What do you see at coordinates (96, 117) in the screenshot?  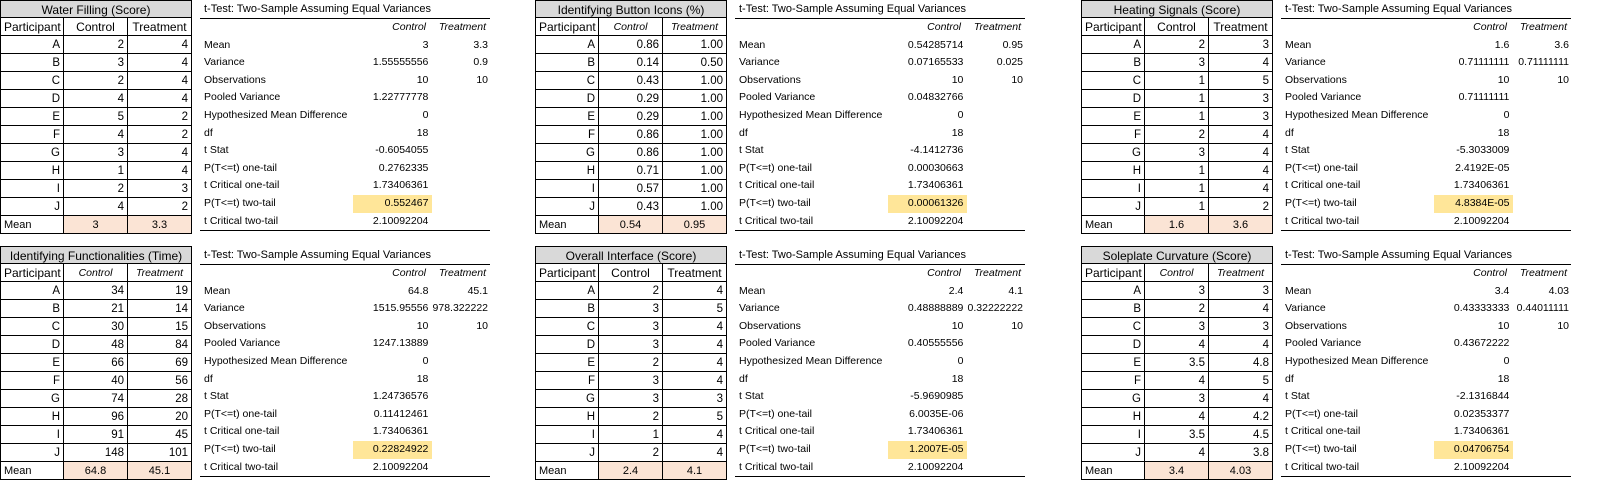 I see `cell-control: 5` at bounding box center [96, 117].